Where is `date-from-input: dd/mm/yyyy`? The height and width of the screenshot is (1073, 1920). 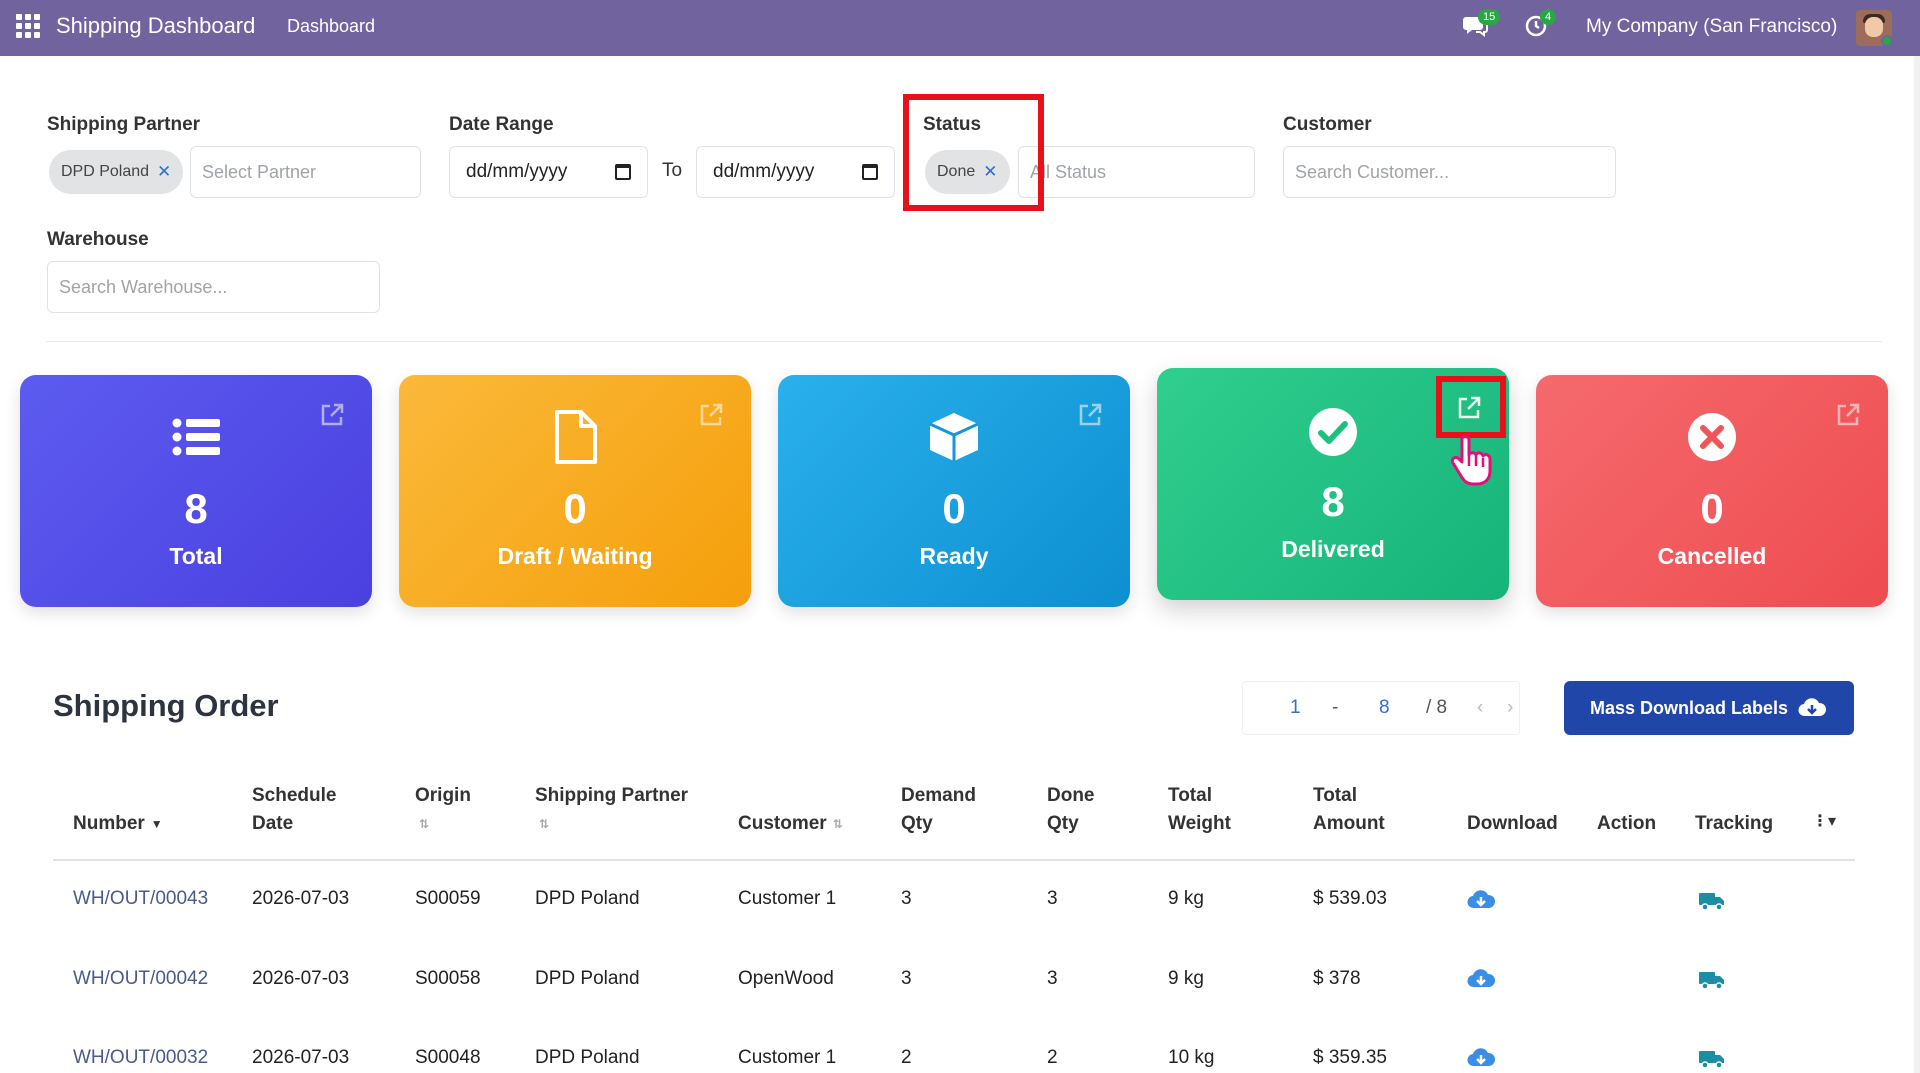 date-from-input: dd/mm/yyyy is located at coordinates (548, 172).